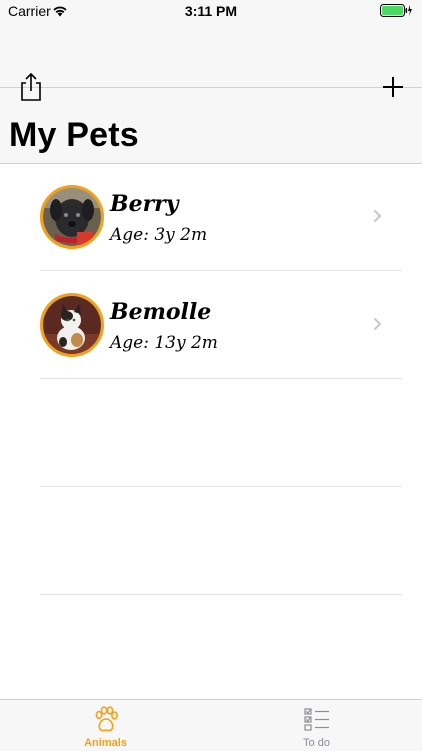 The height and width of the screenshot is (751, 422). What do you see at coordinates (396, 13) in the screenshot?
I see `battery-icon` at bounding box center [396, 13].